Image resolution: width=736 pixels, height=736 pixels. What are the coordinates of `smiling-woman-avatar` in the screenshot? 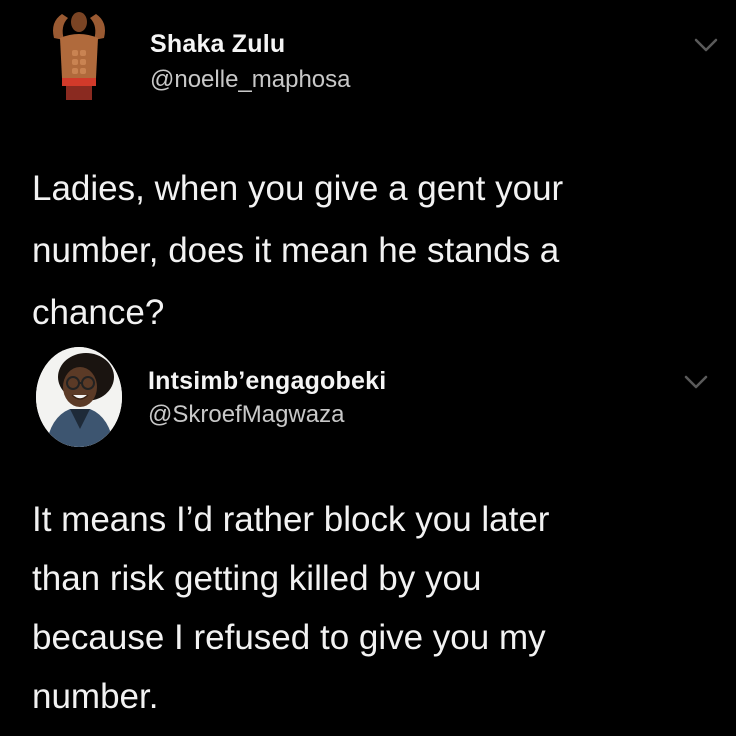 It's located at (79, 397).